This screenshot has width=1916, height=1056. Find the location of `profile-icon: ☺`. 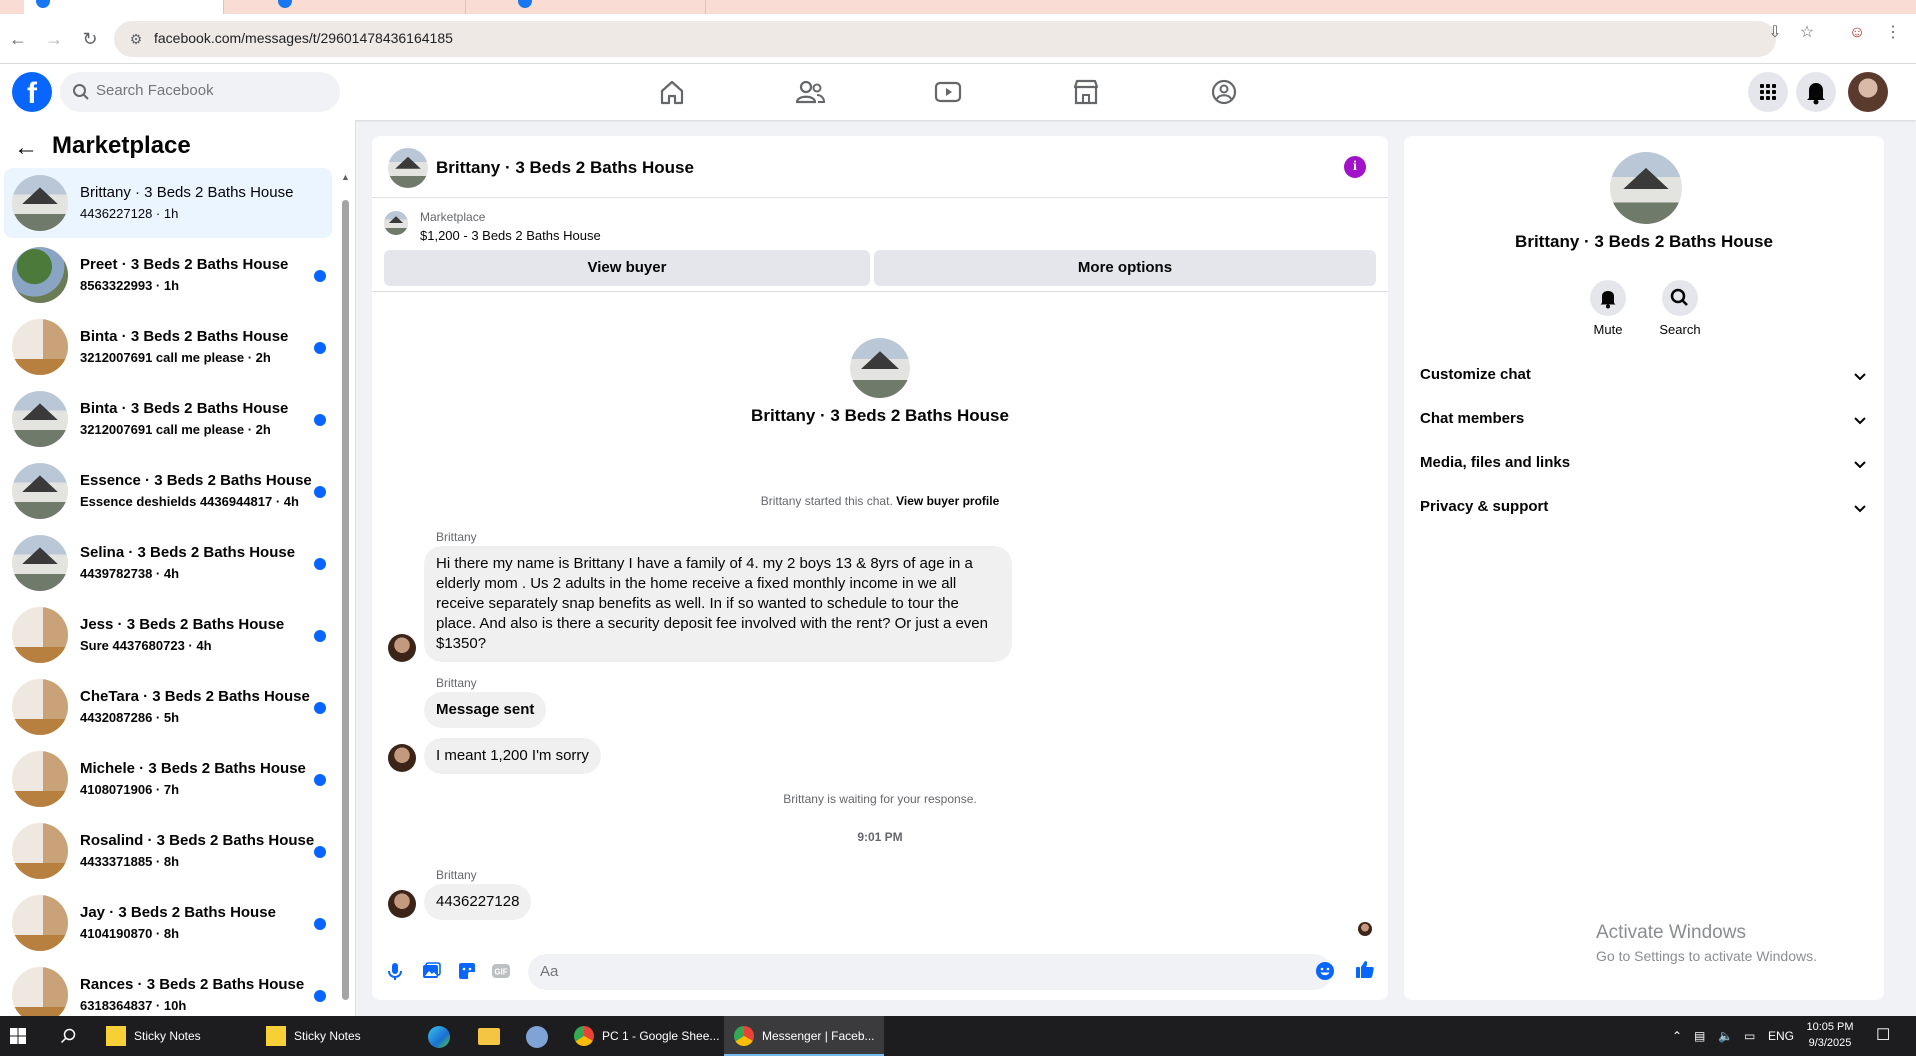

profile-icon: ☺ is located at coordinates (1857, 33).